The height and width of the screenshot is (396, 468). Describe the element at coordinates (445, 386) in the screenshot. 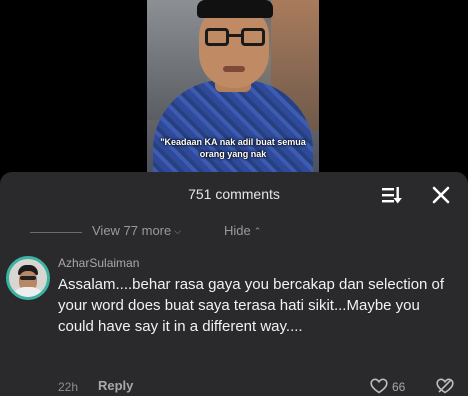

I see `dislike-icon` at that location.